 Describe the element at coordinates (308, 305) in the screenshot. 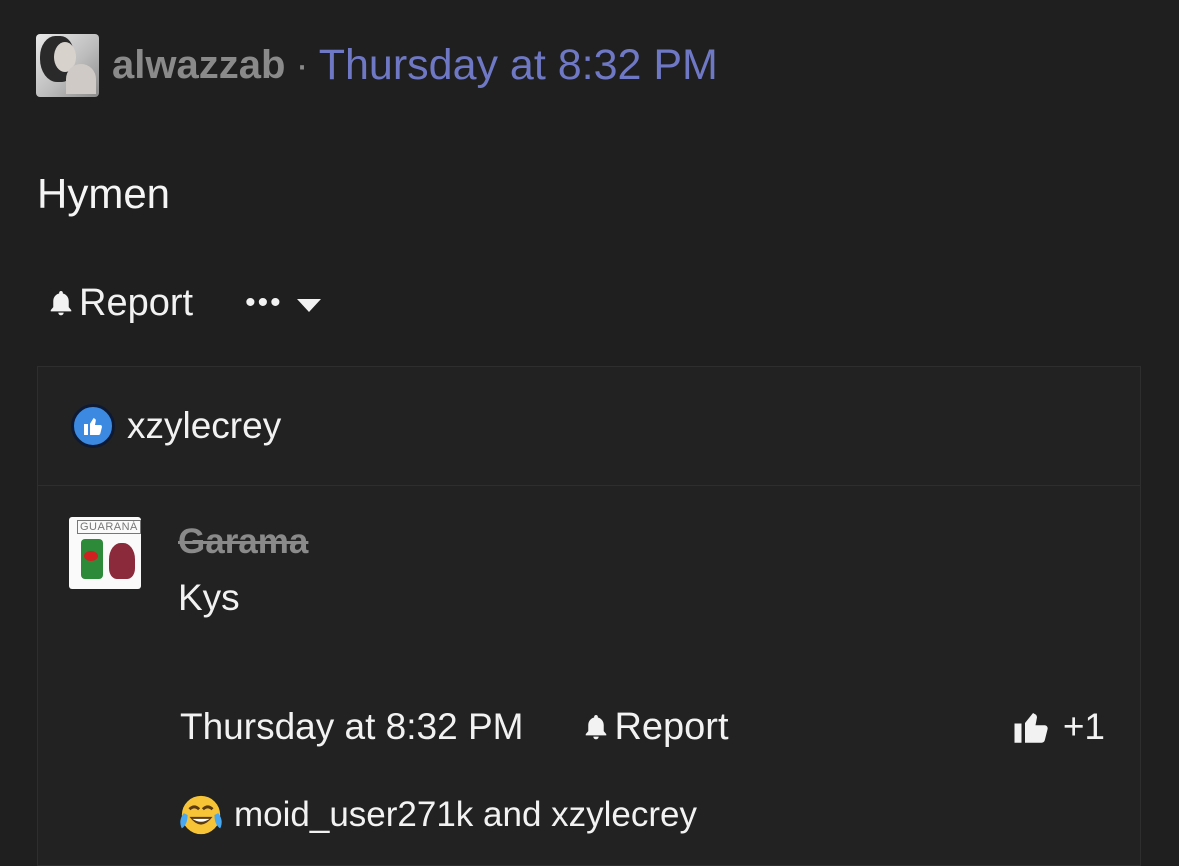

I see `chevron-down-icon` at that location.